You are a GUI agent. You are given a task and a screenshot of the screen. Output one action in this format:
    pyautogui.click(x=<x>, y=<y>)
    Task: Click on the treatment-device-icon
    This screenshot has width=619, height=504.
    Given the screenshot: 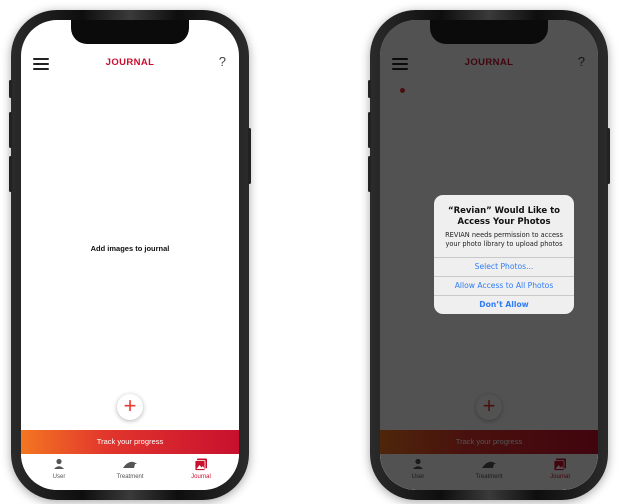 What is the action you would take?
    pyautogui.click(x=130, y=464)
    